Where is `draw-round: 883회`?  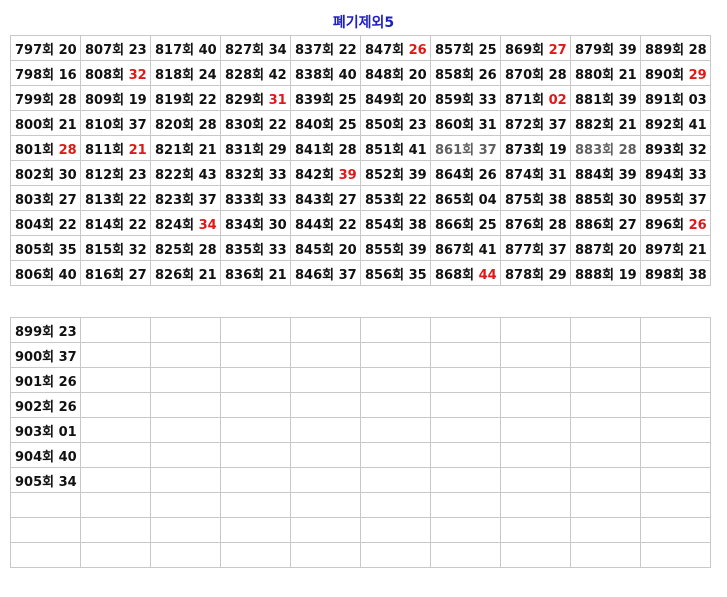
draw-round: 883회 is located at coordinates (597, 150).